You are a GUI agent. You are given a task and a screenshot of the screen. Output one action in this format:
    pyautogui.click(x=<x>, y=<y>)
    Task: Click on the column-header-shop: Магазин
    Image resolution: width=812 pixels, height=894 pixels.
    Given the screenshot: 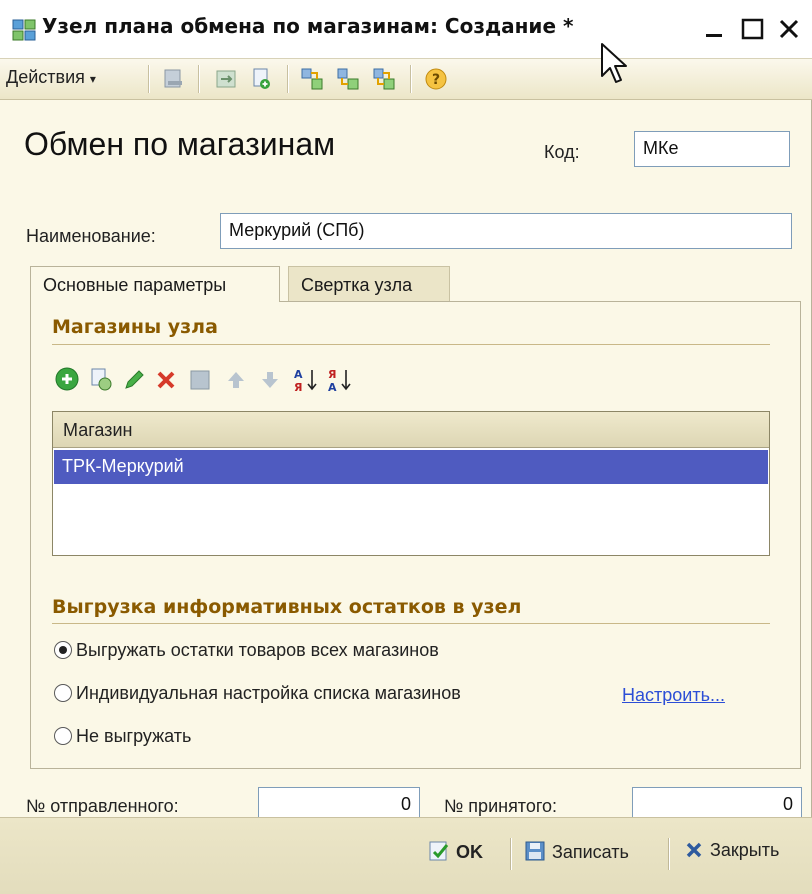 What is the action you would take?
    pyautogui.click(x=411, y=430)
    